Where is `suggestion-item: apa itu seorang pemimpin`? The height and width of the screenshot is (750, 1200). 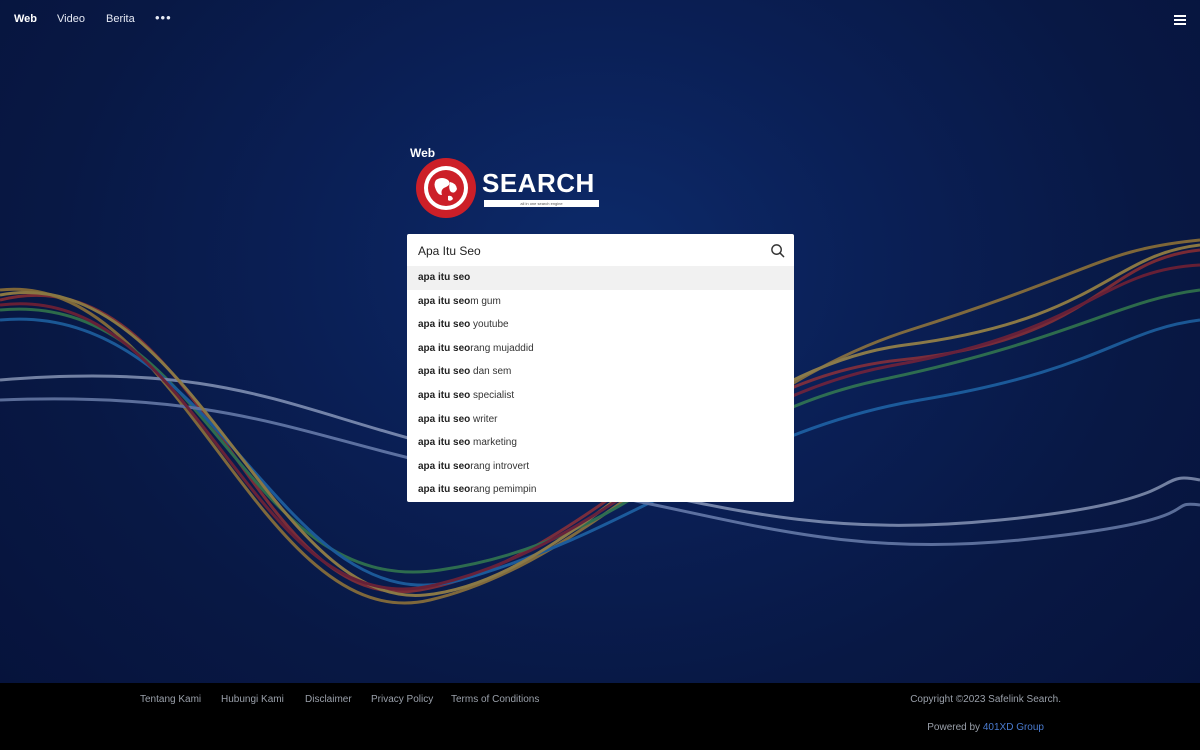
suggestion-item: apa itu seorang pemimpin is located at coordinates (600, 490).